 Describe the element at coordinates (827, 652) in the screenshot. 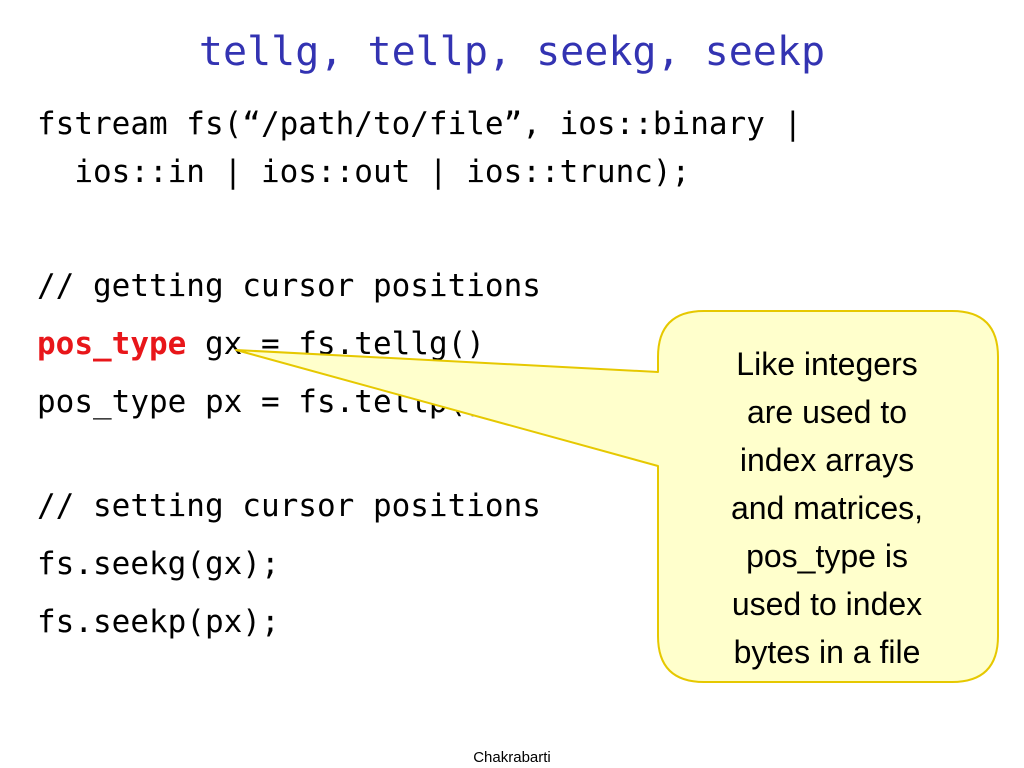

I see `callout-line: bytes in a file` at that location.